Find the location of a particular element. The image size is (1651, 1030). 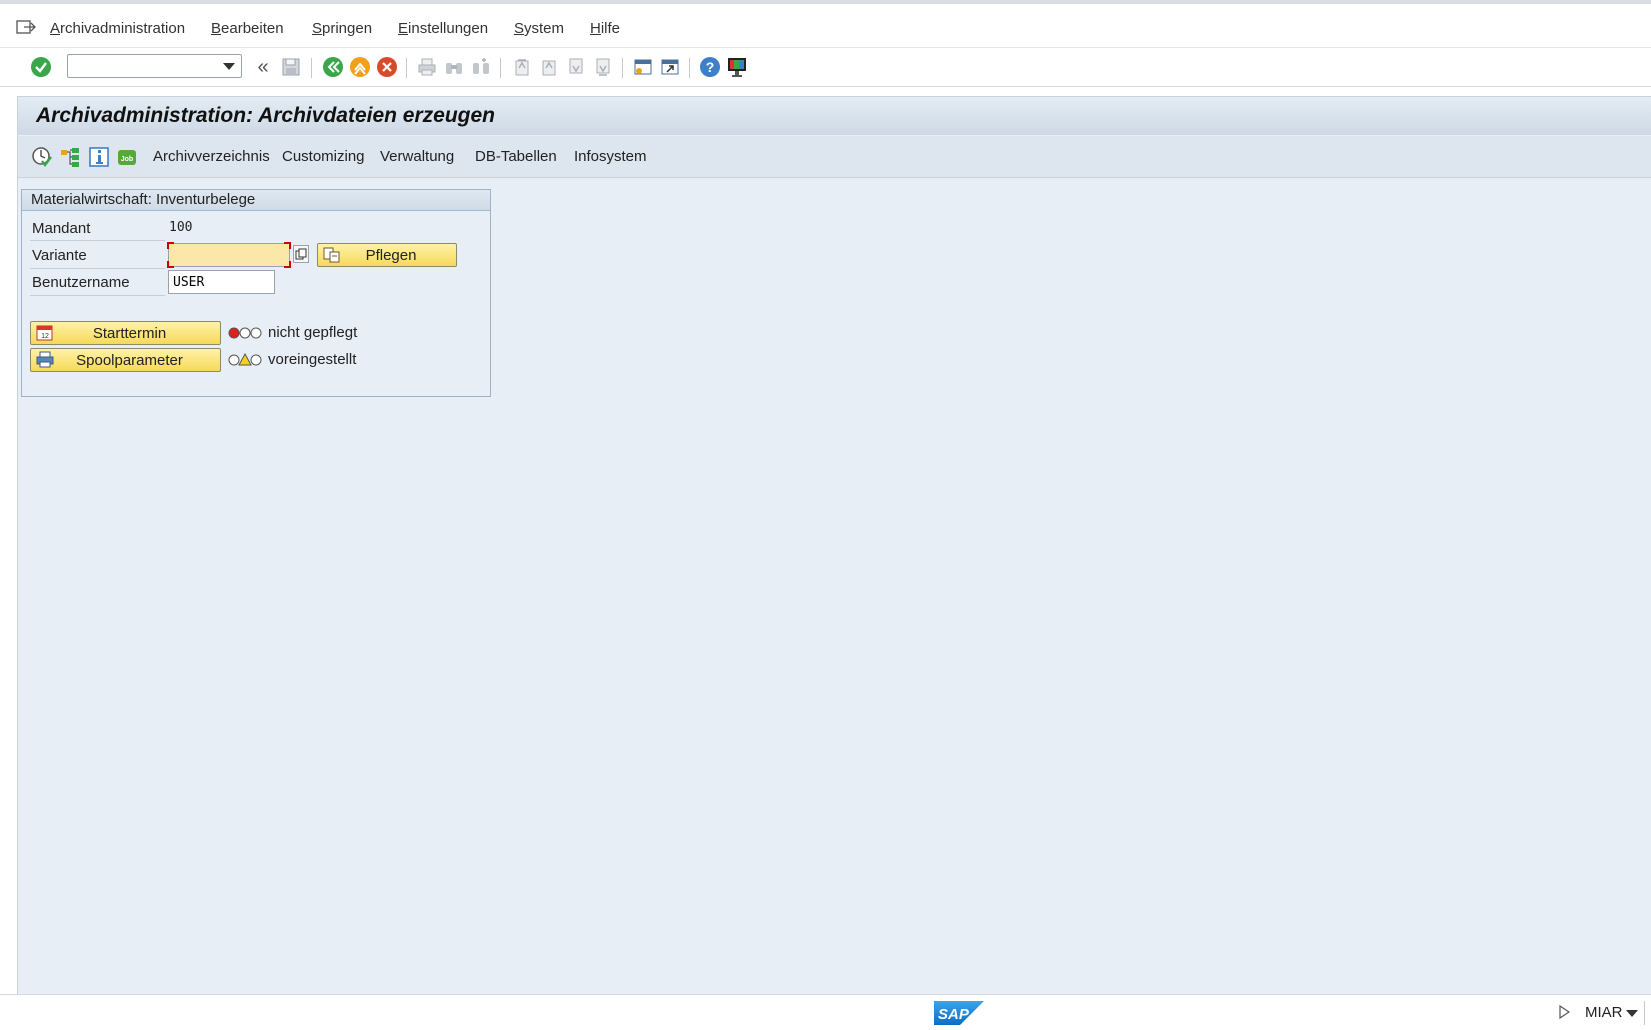

next-page-button is located at coordinates (576, 67).